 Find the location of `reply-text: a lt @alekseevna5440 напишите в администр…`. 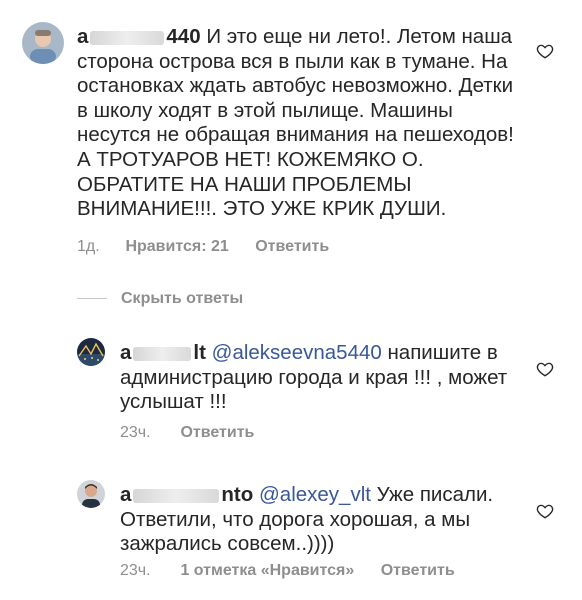

reply-text: a lt @alekseevna5440 напишите в администр… is located at coordinates (320, 378).